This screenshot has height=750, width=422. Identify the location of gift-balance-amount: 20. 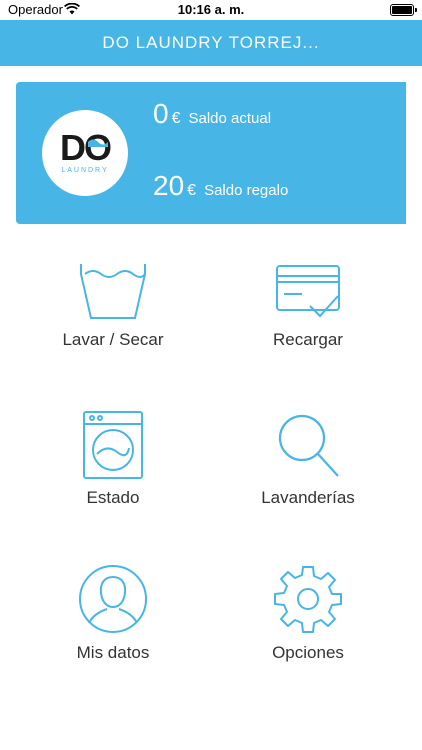
(169, 185).